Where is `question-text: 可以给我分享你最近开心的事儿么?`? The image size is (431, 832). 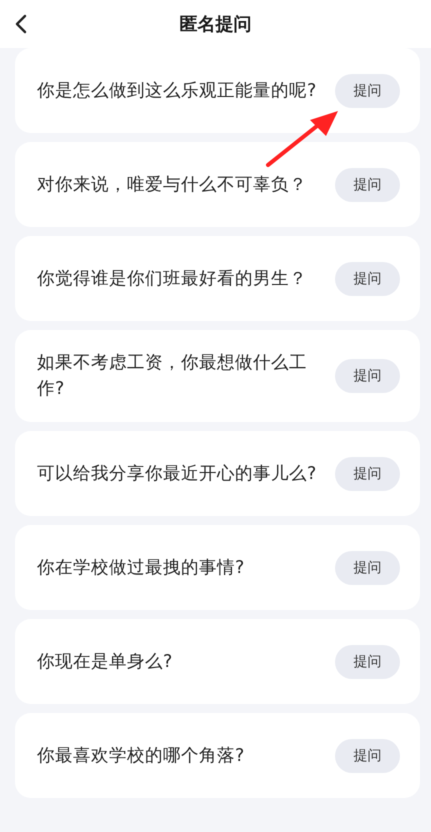
question-text: 可以给我分享你最近开心的事儿么? is located at coordinates (177, 474).